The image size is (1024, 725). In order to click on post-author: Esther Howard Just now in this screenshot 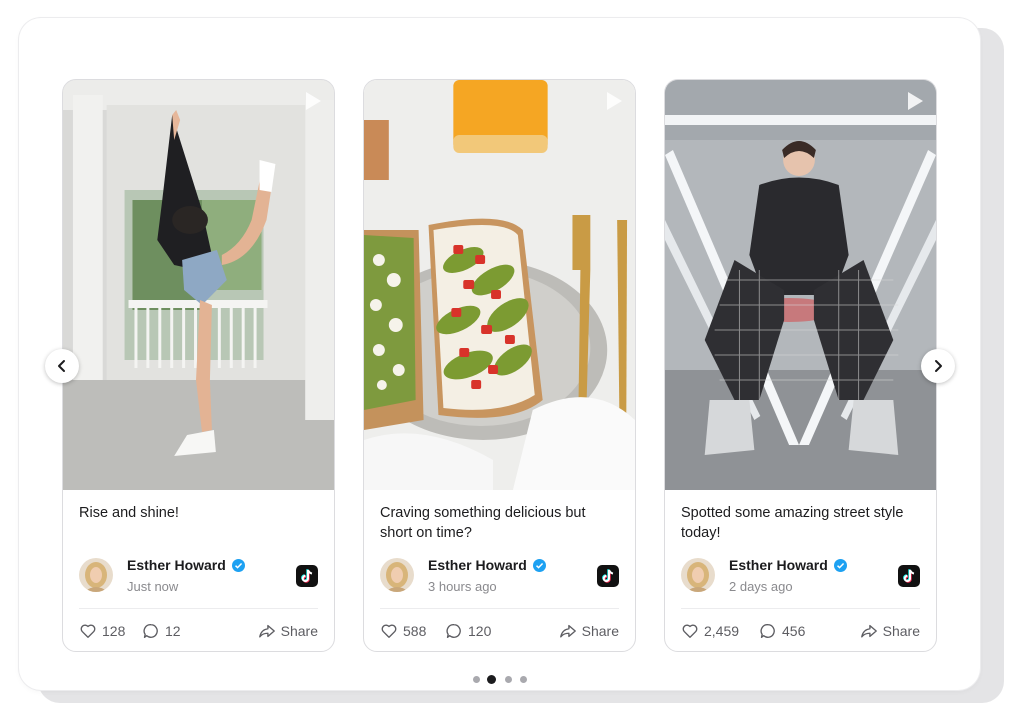, I will do `click(198, 576)`.